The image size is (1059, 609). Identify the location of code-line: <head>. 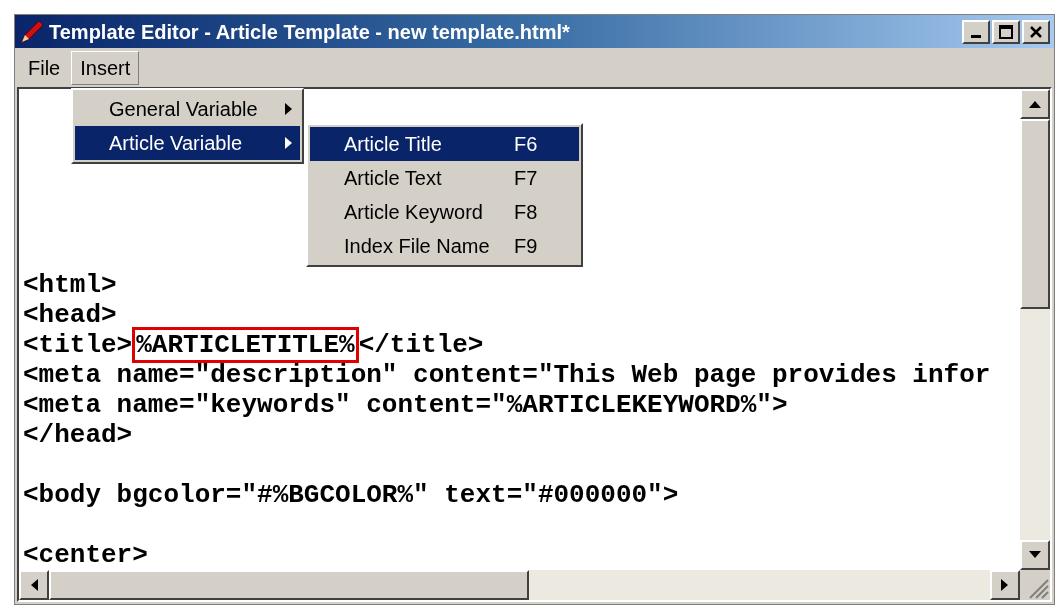
(70, 315).